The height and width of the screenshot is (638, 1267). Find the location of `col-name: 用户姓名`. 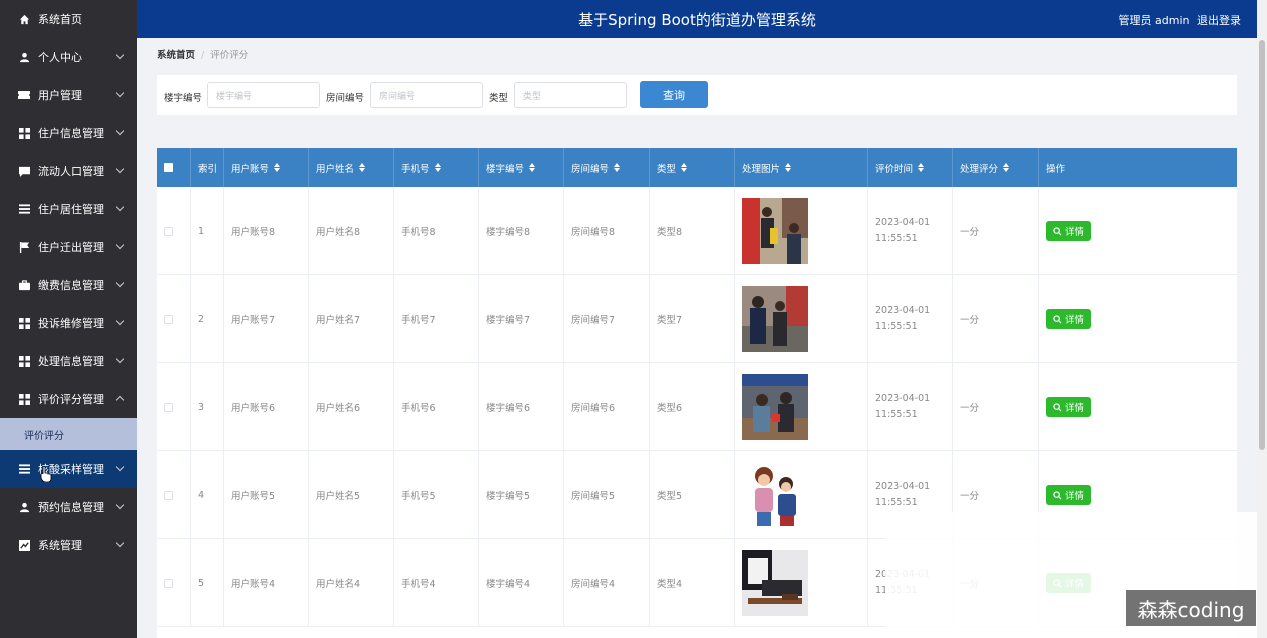

col-name: 用户姓名 is located at coordinates (351, 167).